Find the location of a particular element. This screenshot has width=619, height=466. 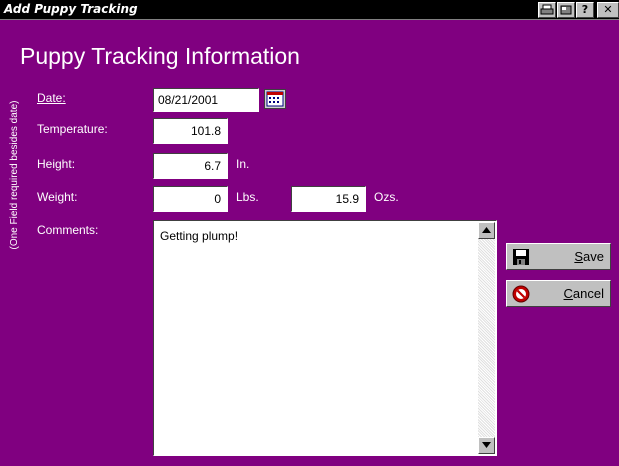

save-button: Save is located at coordinates (558, 256).